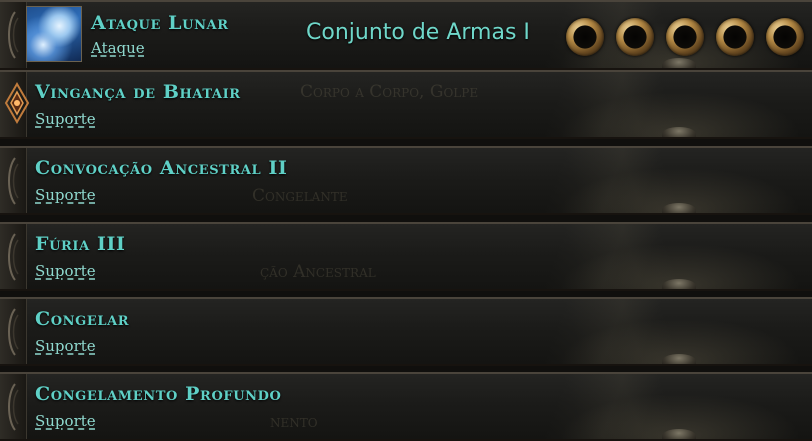 This screenshot has height=441, width=812. What do you see at coordinates (318, 272) in the screenshot?
I see `background-ghost-text: ção Ancestral` at bounding box center [318, 272].